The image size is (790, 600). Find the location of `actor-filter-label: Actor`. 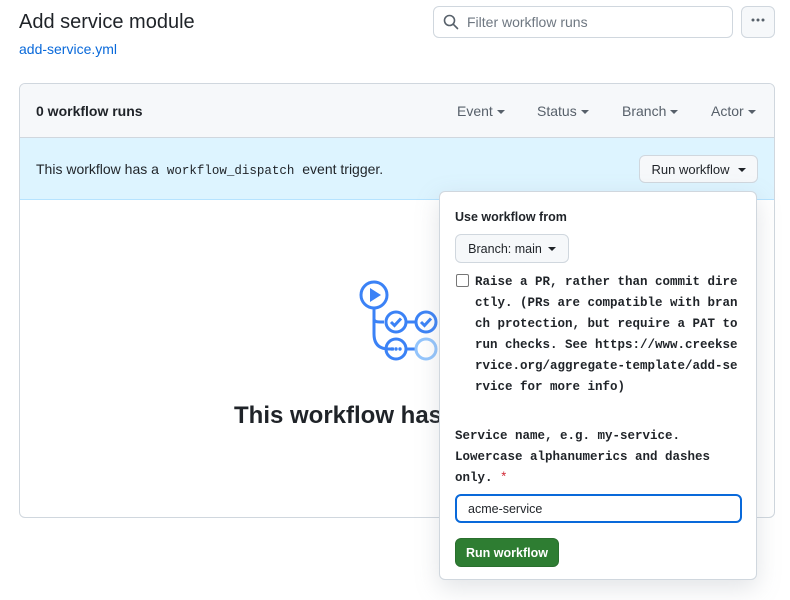

actor-filter-label: Actor is located at coordinates (727, 111).